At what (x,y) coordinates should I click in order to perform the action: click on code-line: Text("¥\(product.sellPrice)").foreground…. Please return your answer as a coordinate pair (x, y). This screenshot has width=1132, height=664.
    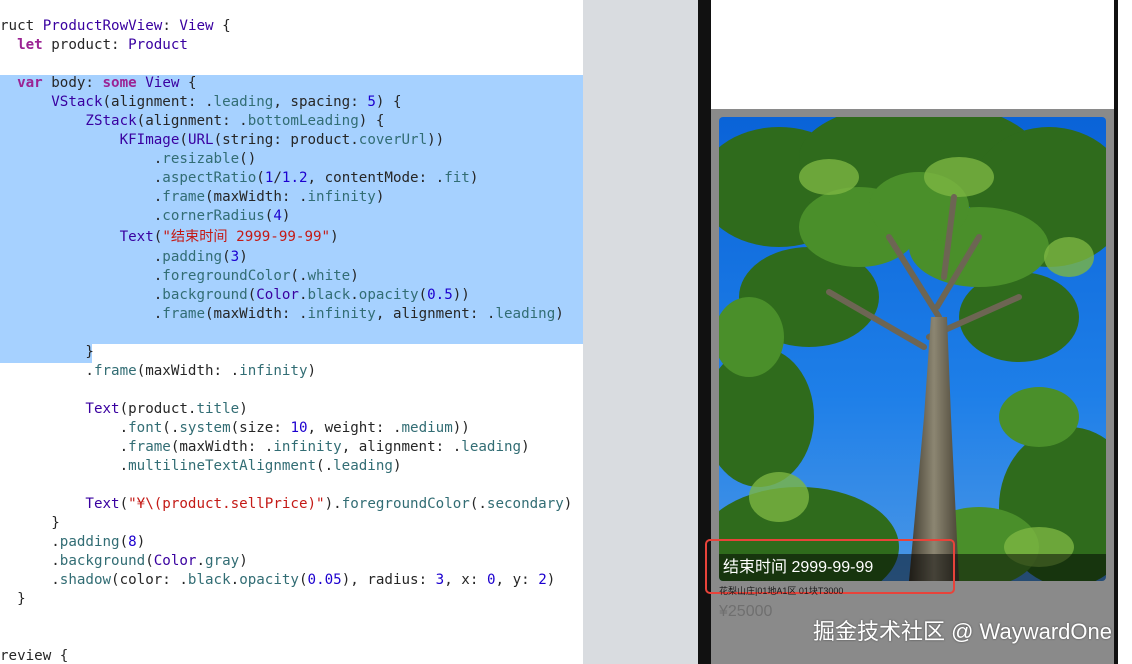
    Looking at the image, I should click on (329, 504).